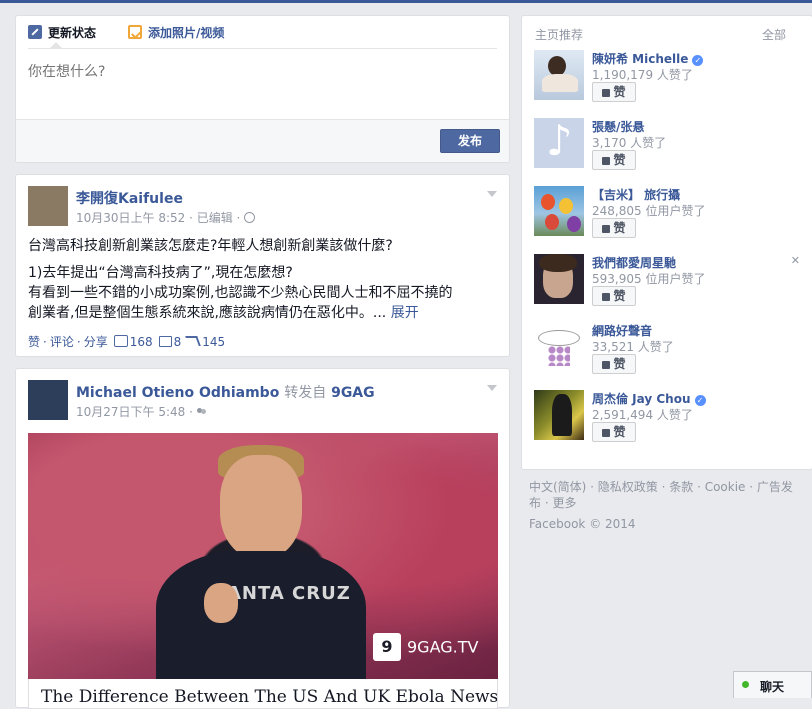 This screenshot has width=812, height=709. I want to click on story-timestamp-text: 10月27日下午 5:48 ·, so click(136, 412).